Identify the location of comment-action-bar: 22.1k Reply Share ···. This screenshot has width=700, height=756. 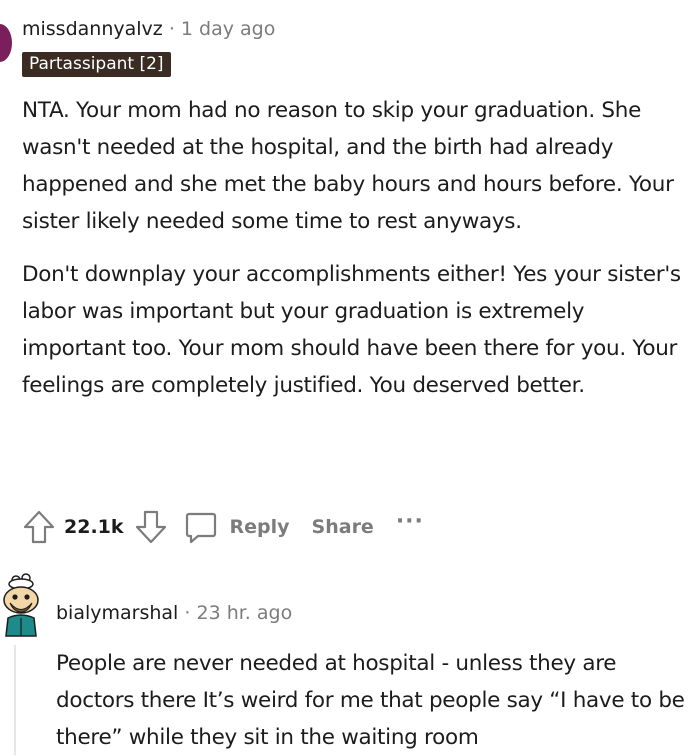
(223, 527).